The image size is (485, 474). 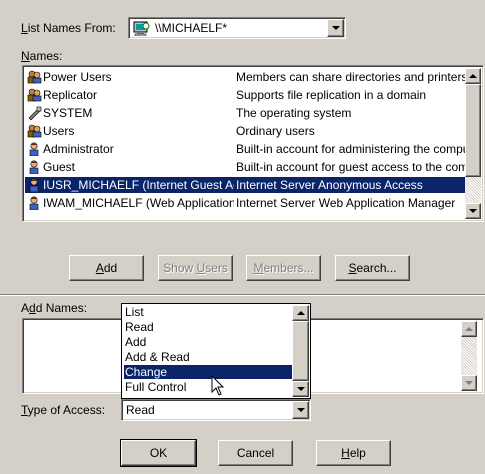 What do you see at coordinates (208, 327) in the screenshot?
I see `dropdown-option: Read` at bounding box center [208, 327].